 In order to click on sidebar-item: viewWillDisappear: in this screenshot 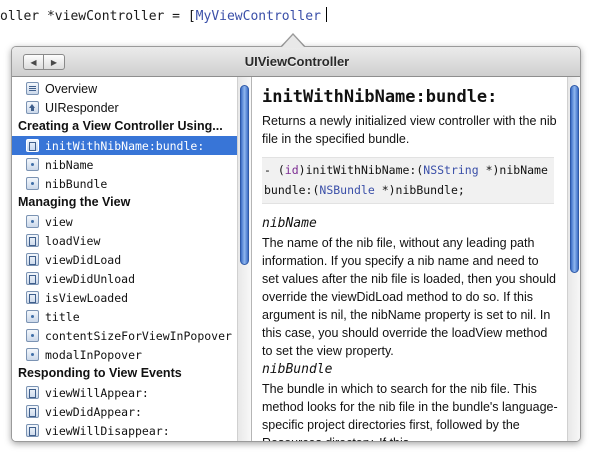, I will do `click(124, 430)`.